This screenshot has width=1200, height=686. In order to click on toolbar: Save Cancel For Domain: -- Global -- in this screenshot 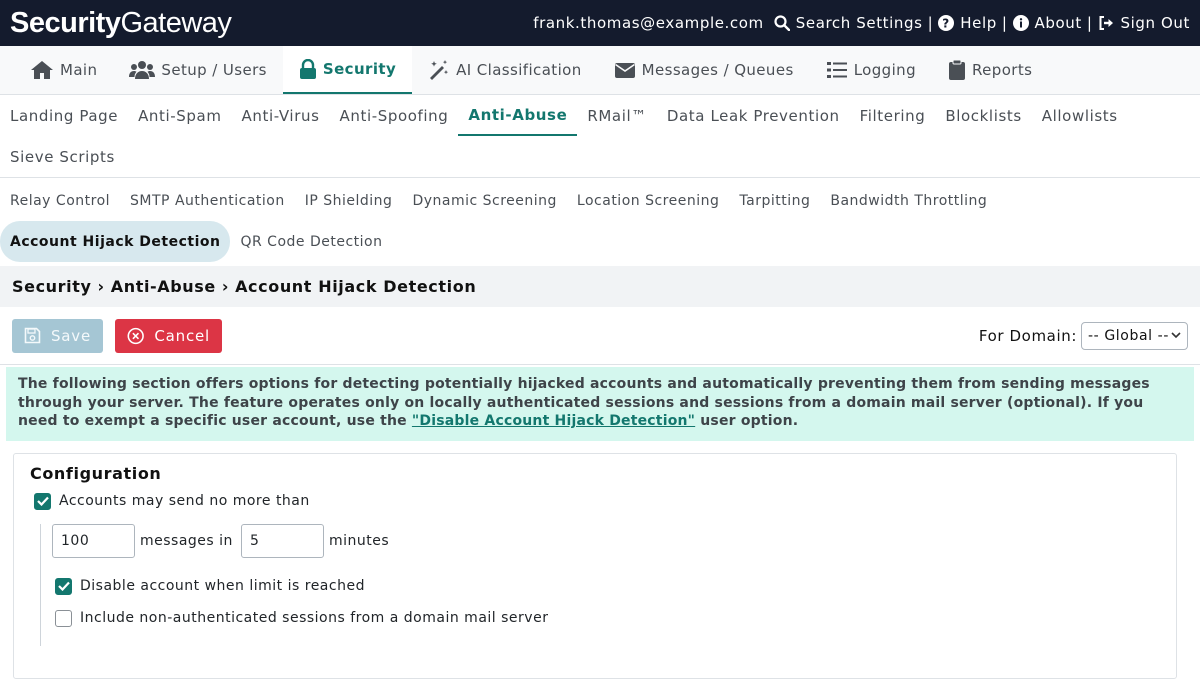, I will do `click(600, 336)`.